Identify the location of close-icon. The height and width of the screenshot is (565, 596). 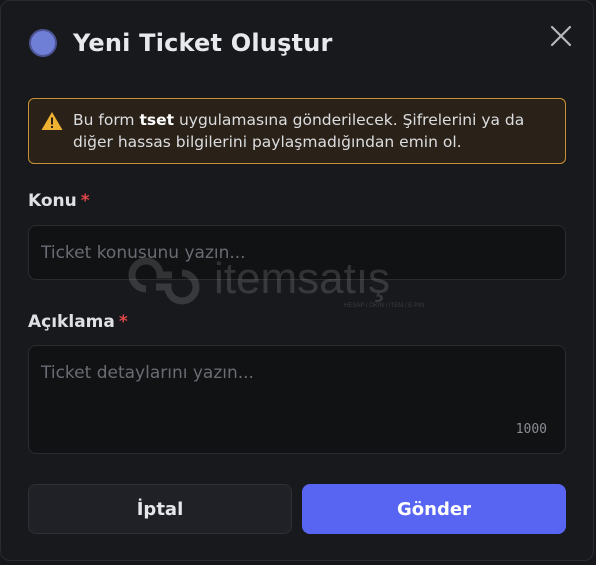
(561, 36).